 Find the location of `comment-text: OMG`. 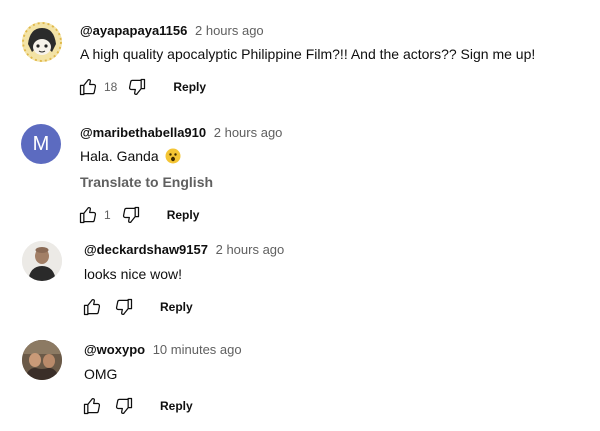

comment-text: OMG is located at coordinates (101, 374).